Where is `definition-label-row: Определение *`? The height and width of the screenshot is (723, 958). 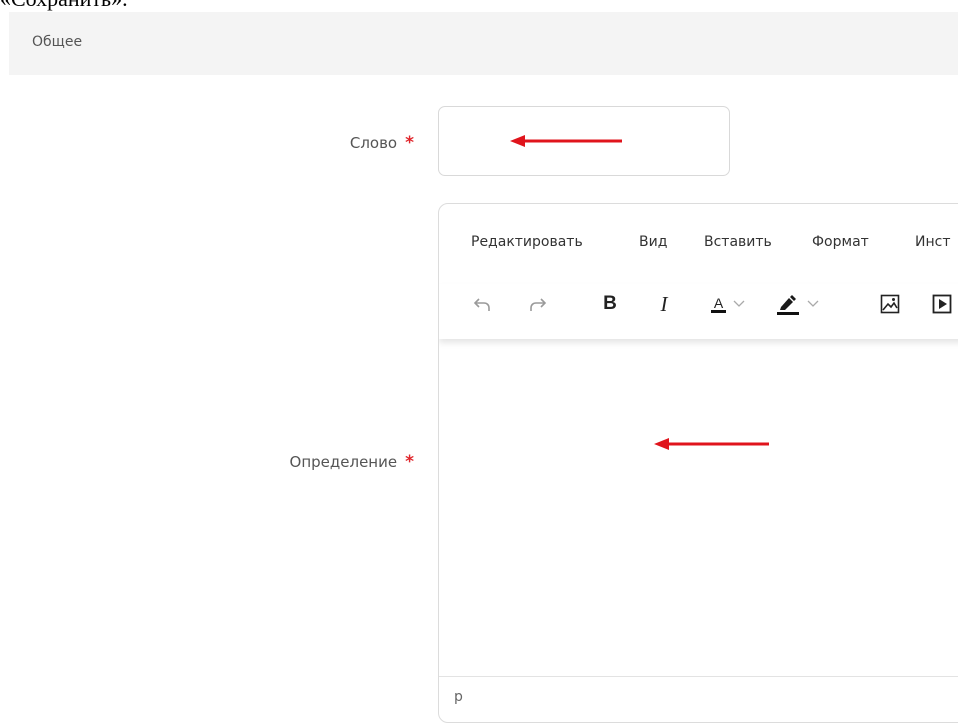
definition-label-row: Определение * is located at coordinates (352, 462).